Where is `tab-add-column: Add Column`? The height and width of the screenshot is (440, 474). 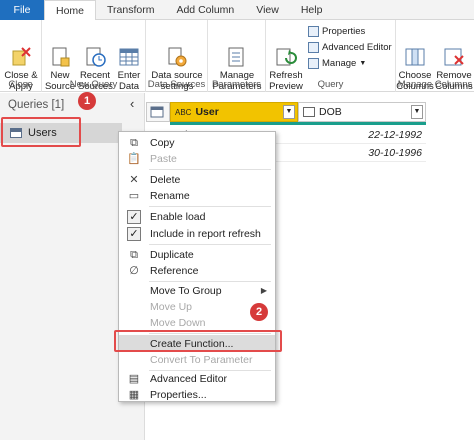 tab-add-column: Add Column is located at coordinates (205, 10).